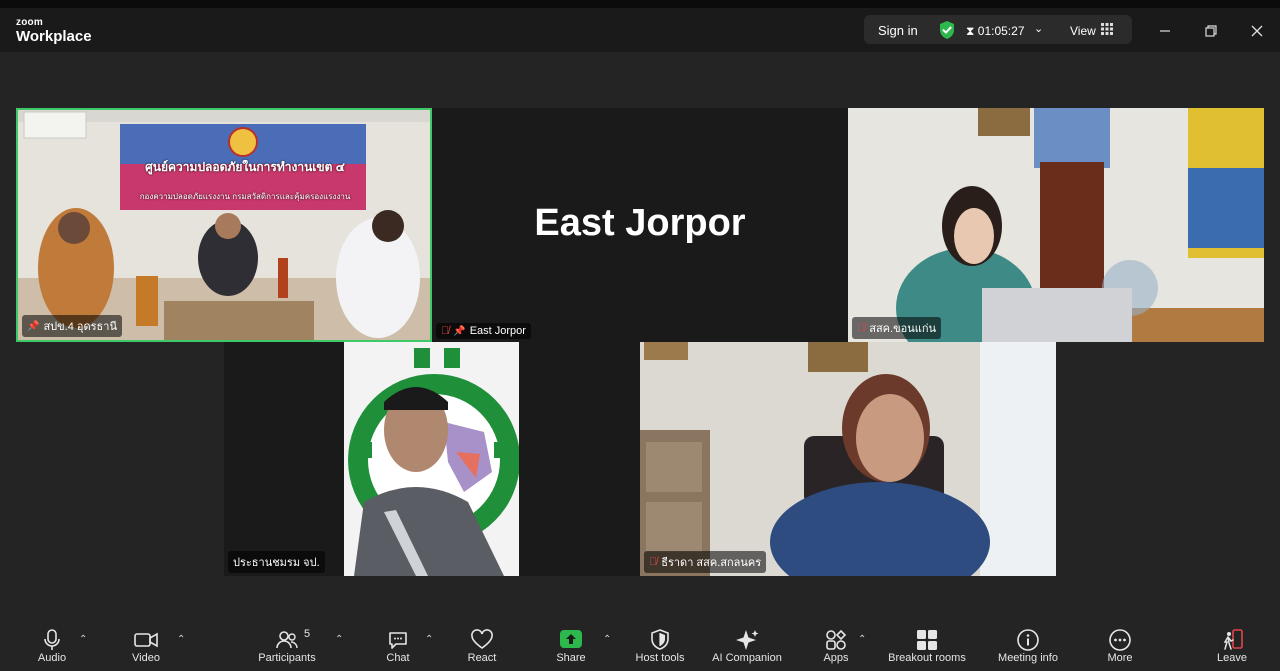  I want to click on participant-label: 🎙̸ ธีราดา สสค.สกลนคร, so click(705, 562).